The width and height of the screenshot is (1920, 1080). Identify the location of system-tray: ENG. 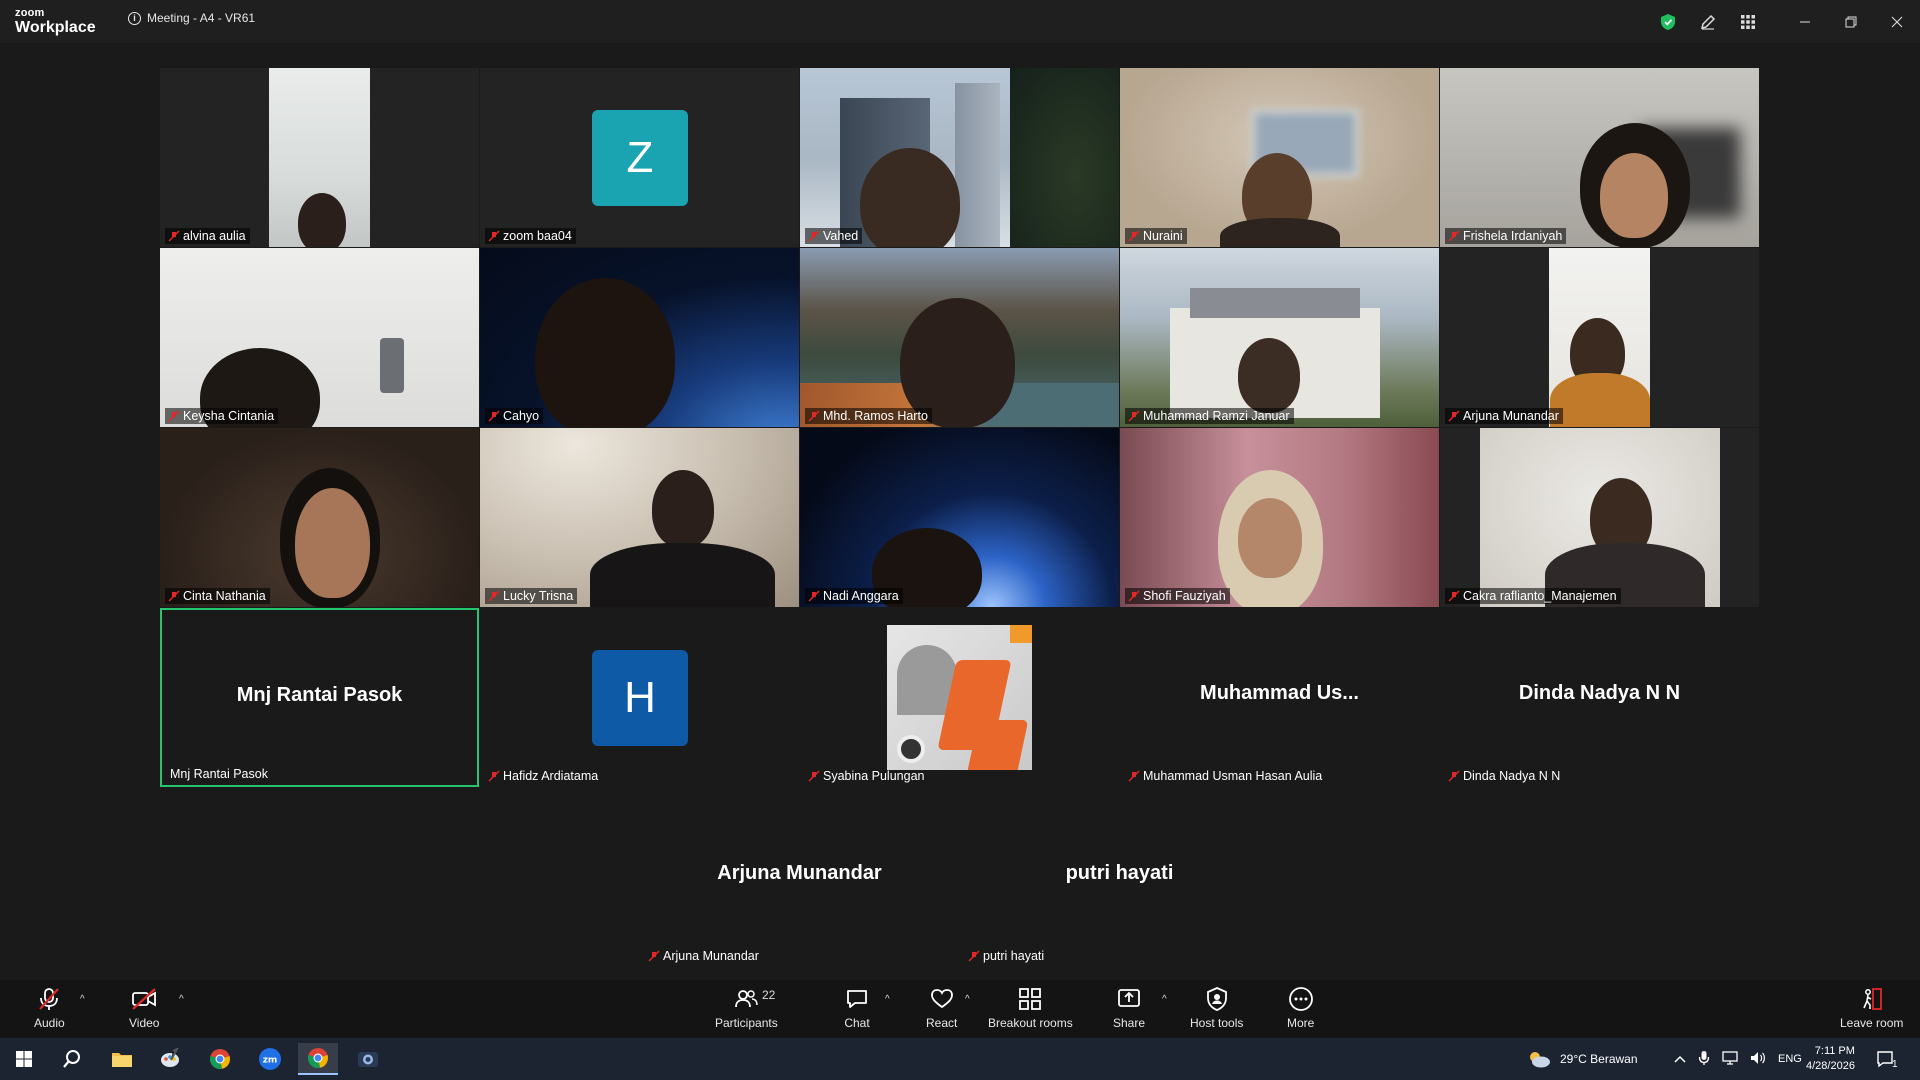
(1738, 1059).